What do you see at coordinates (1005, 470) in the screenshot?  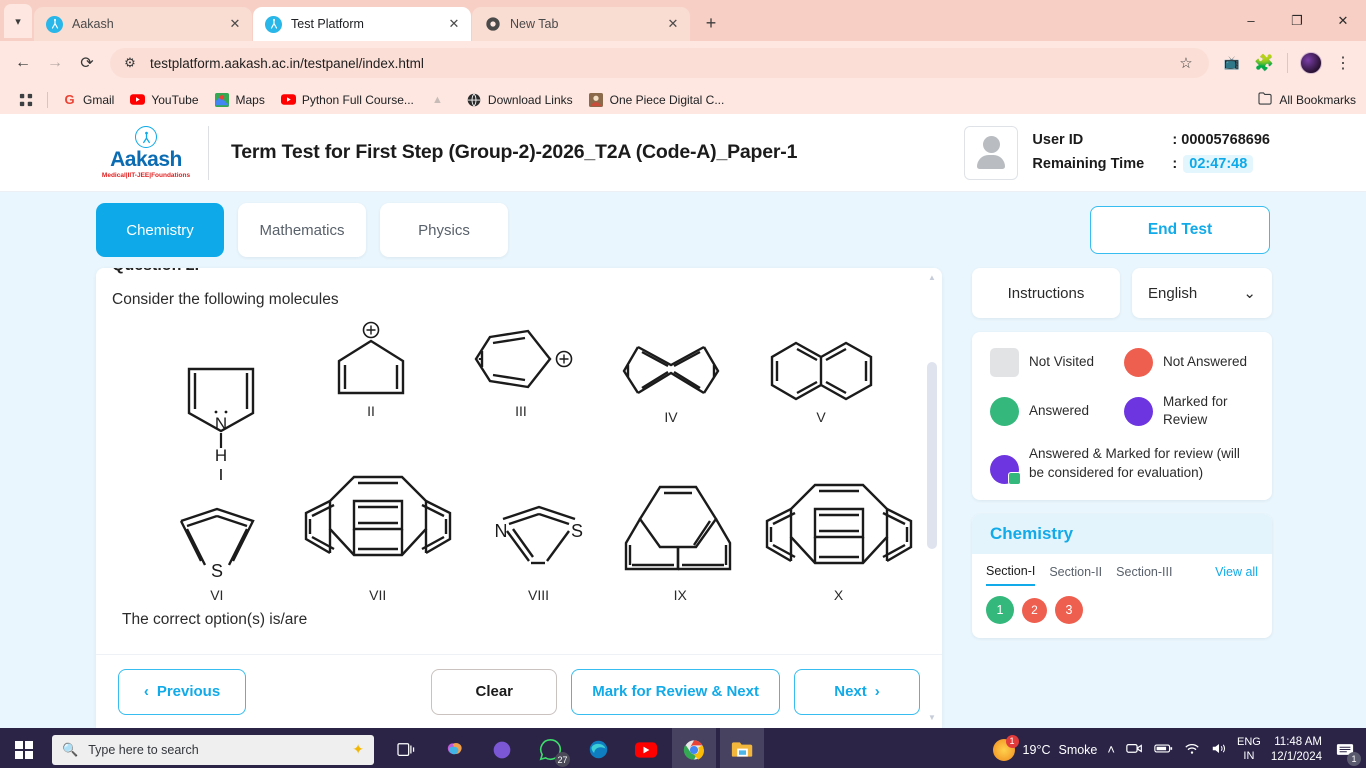 I see `answered-marked-swatch-icon` at bounding box center [1005, 470].